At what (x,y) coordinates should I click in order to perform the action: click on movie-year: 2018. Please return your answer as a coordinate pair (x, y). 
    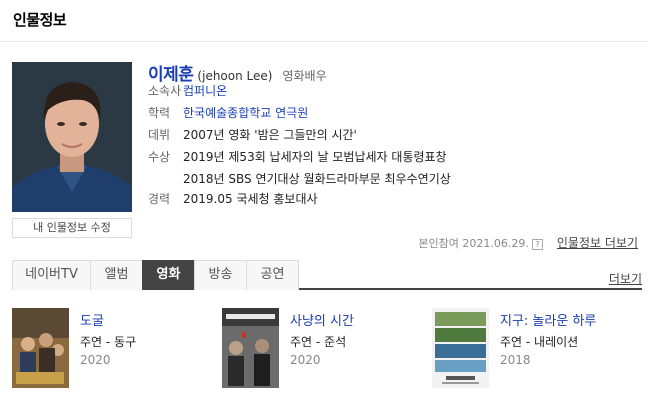
    Looking at the image, I should click on (515, 360).